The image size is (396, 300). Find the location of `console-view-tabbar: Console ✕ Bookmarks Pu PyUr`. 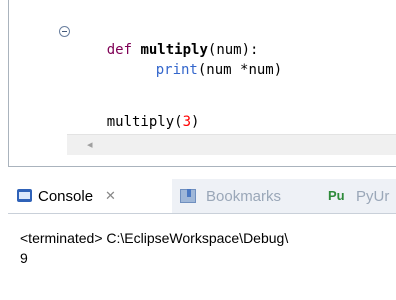

console-view-tabbar: Console ✕ Bookmarks Pu PyUr is located at coordinates (202, 196).